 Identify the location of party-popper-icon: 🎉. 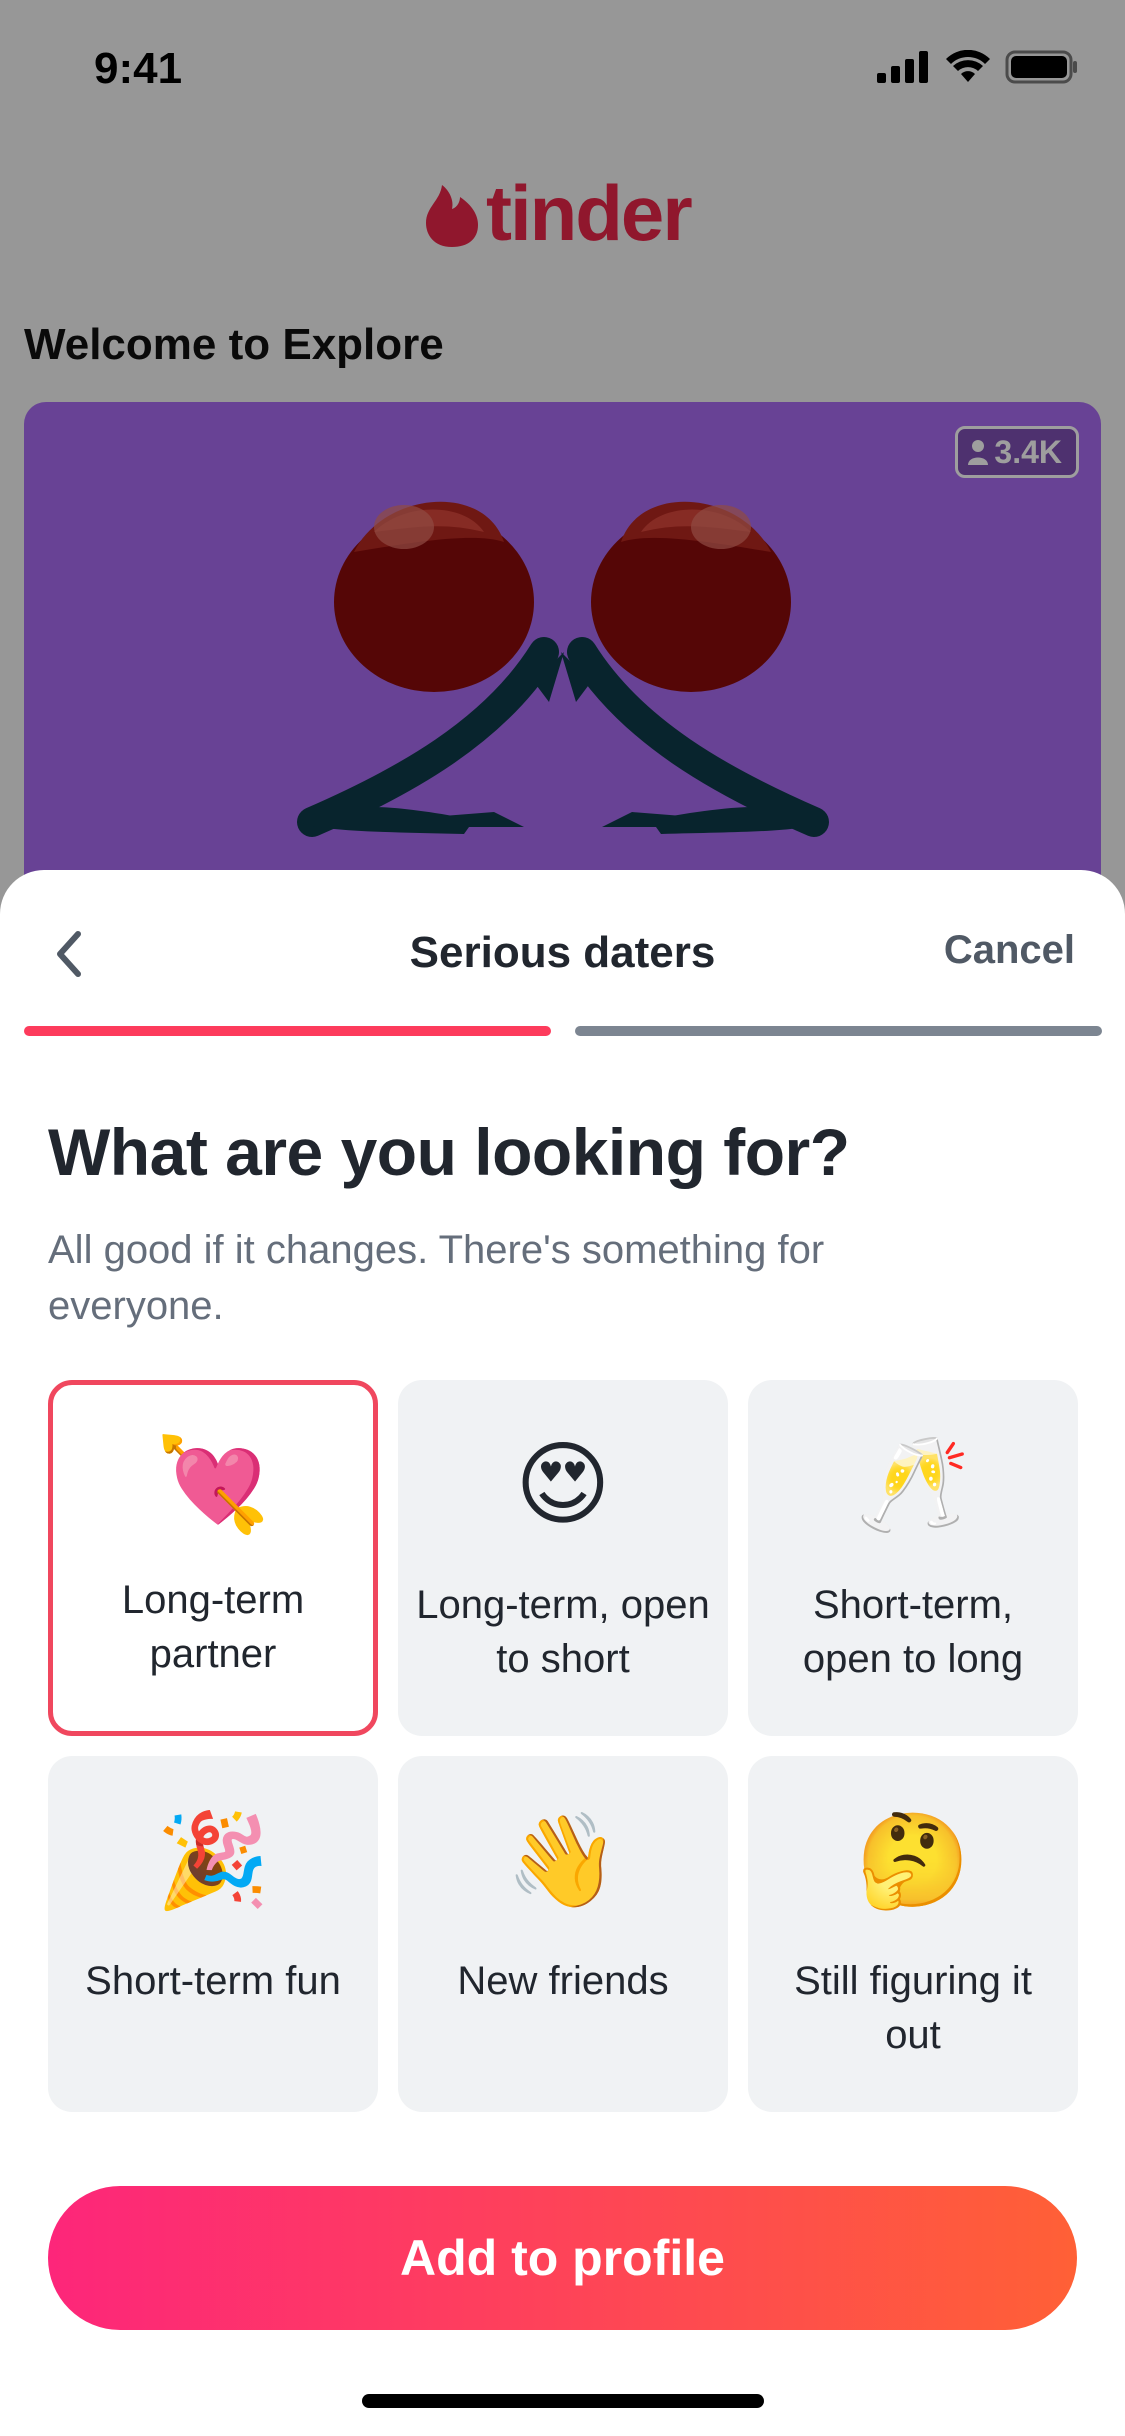
(213, 1861).